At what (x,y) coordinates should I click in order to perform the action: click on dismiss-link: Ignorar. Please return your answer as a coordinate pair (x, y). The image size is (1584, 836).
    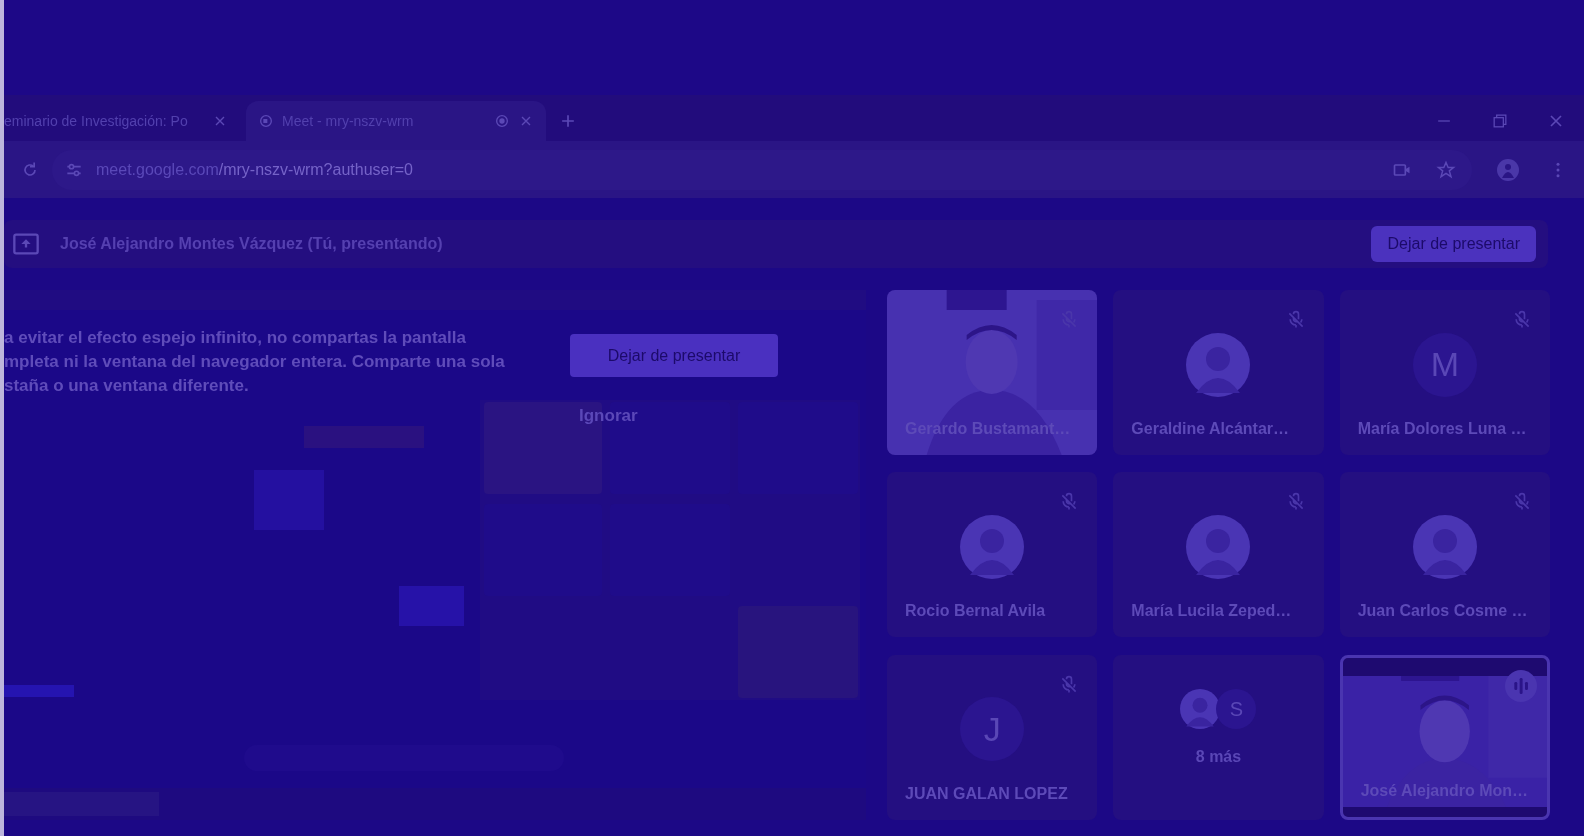
    Looking at the image, I should click on (608, 416).